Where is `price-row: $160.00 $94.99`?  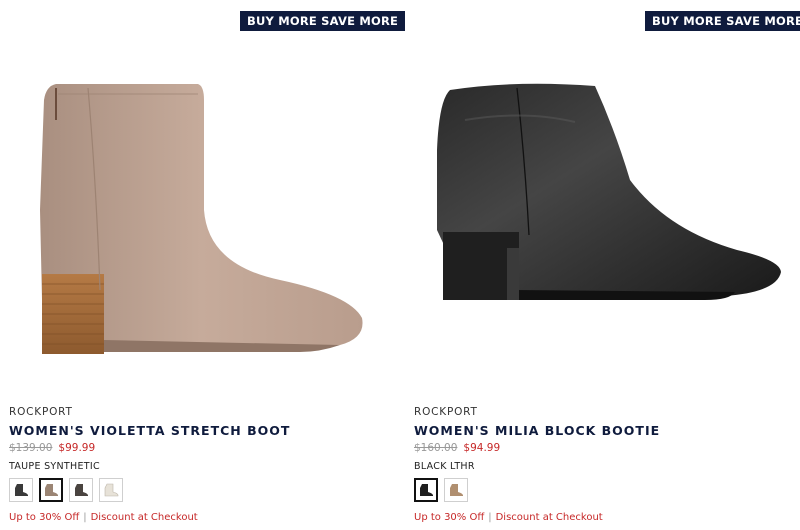 price-row: $160.00 $94.99 is located at coordinates (457, 448).